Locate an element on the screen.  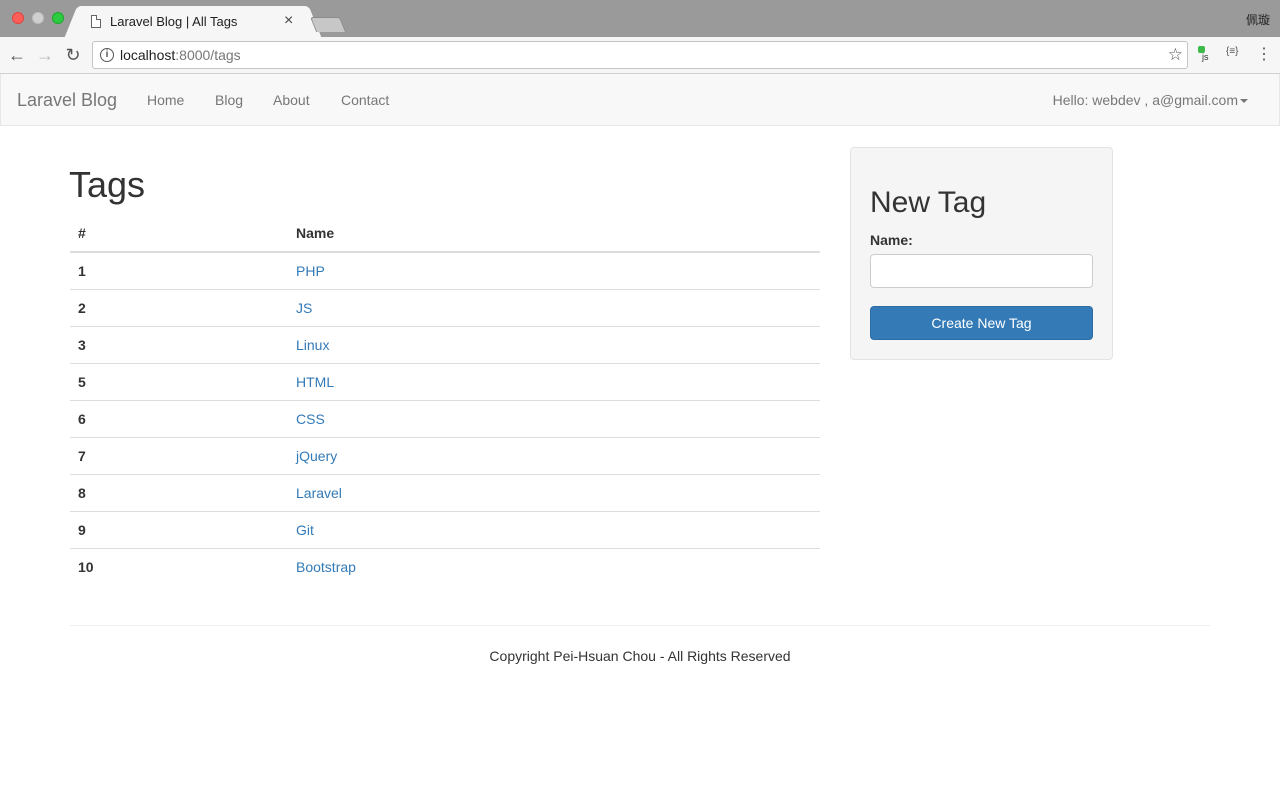
page-icon is located at coordinates (96, 21).